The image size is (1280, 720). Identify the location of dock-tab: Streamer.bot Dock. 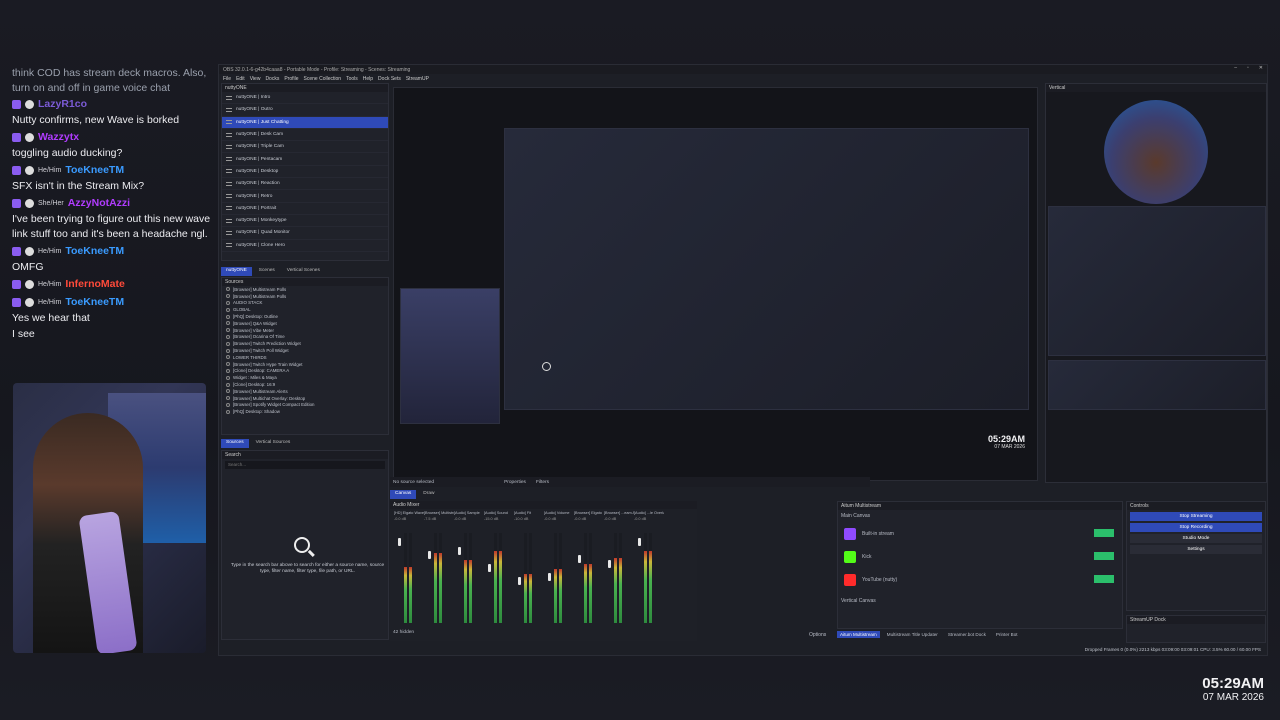
(967, 634).